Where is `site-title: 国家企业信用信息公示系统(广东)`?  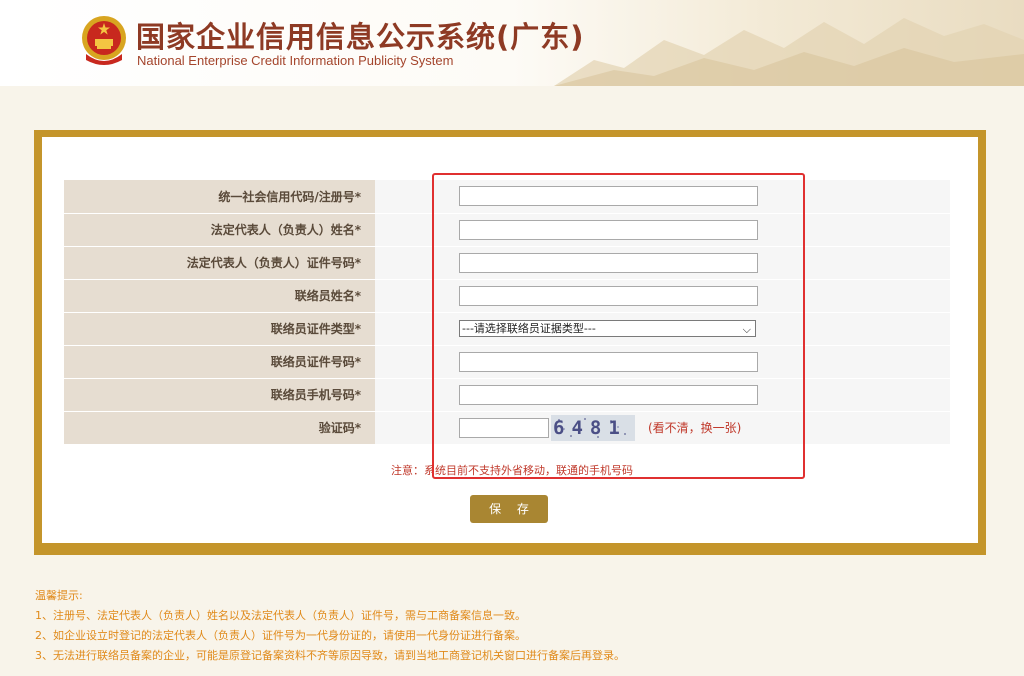 site-title: 国家企业信用信息公示系统(广东) is located at coordinates (360, 37).